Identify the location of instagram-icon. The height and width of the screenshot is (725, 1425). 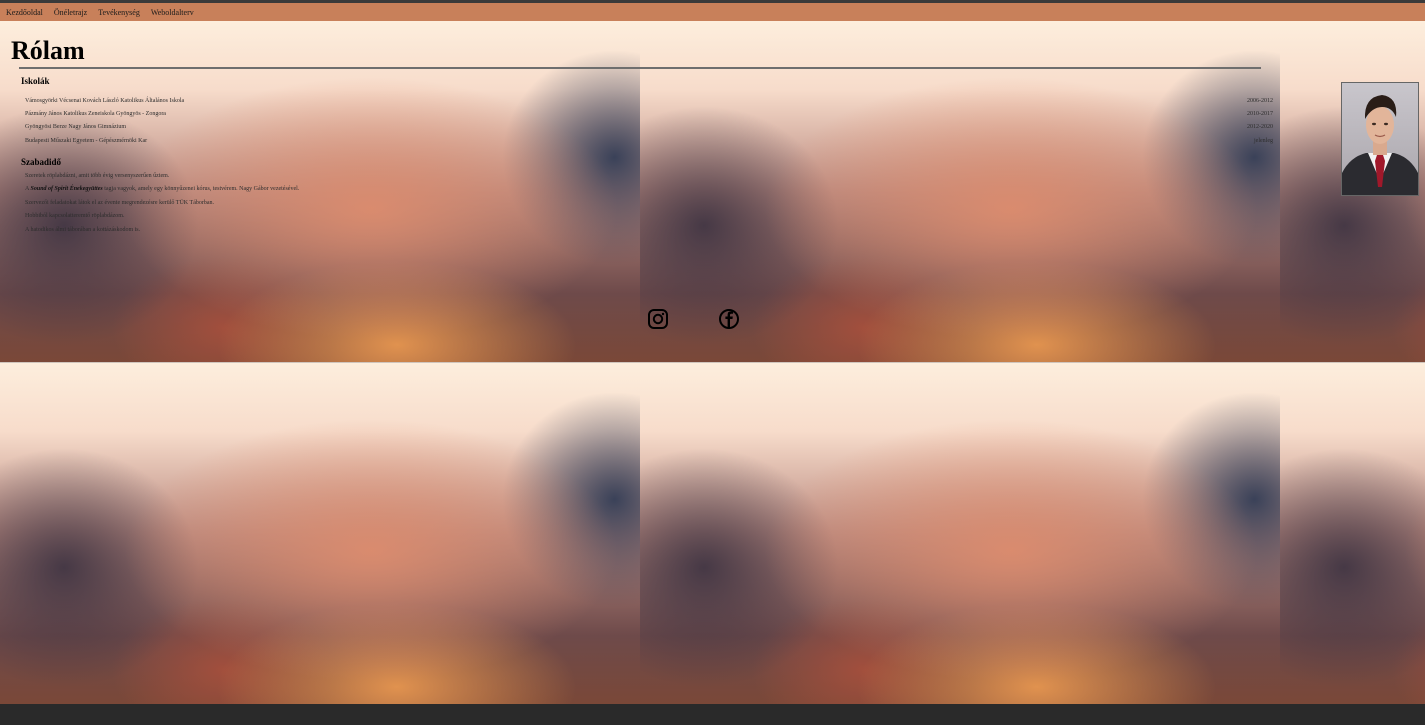
(658, 319).